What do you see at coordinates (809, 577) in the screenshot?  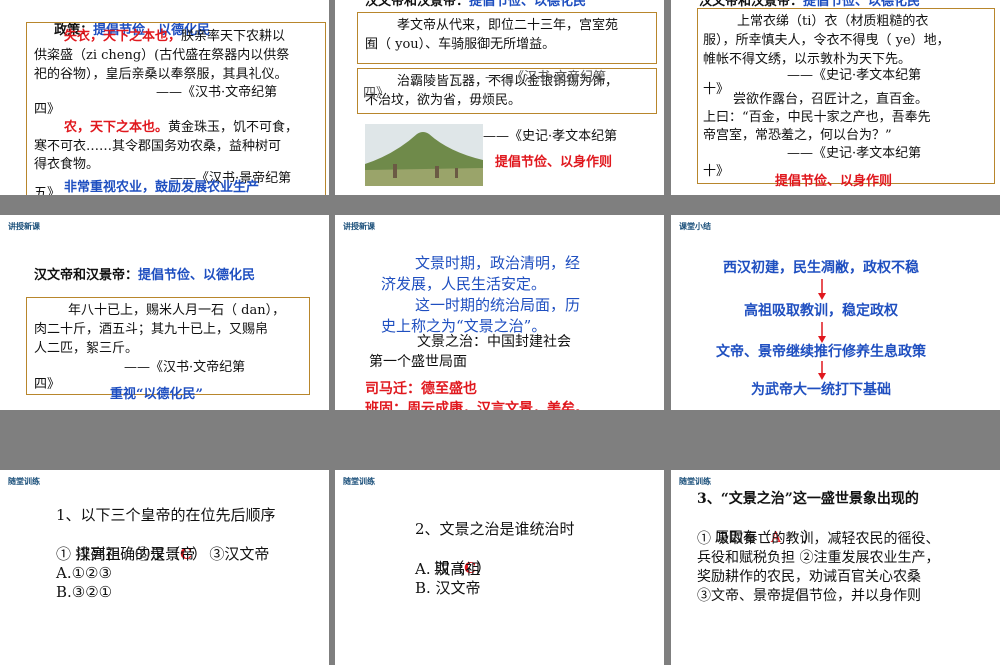 I see `choice-line: 奖励耕作的农民，劝诫百官关心农桑` at bounding box center [809, 577].